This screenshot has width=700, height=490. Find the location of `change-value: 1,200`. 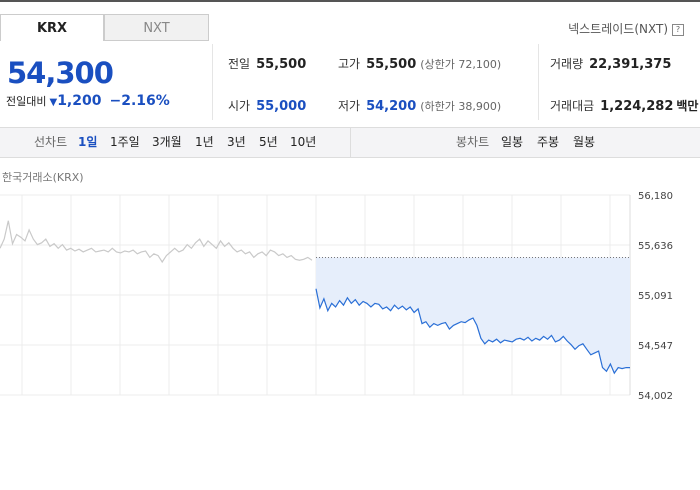

change-value: 1,200 is located at coordinates (79, 101).